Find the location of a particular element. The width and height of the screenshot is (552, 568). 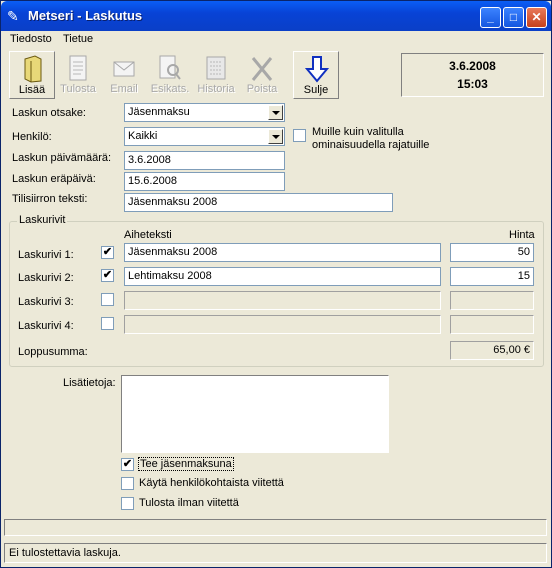

info-label: Lisätietoja: is located at coordinates (89, 383).